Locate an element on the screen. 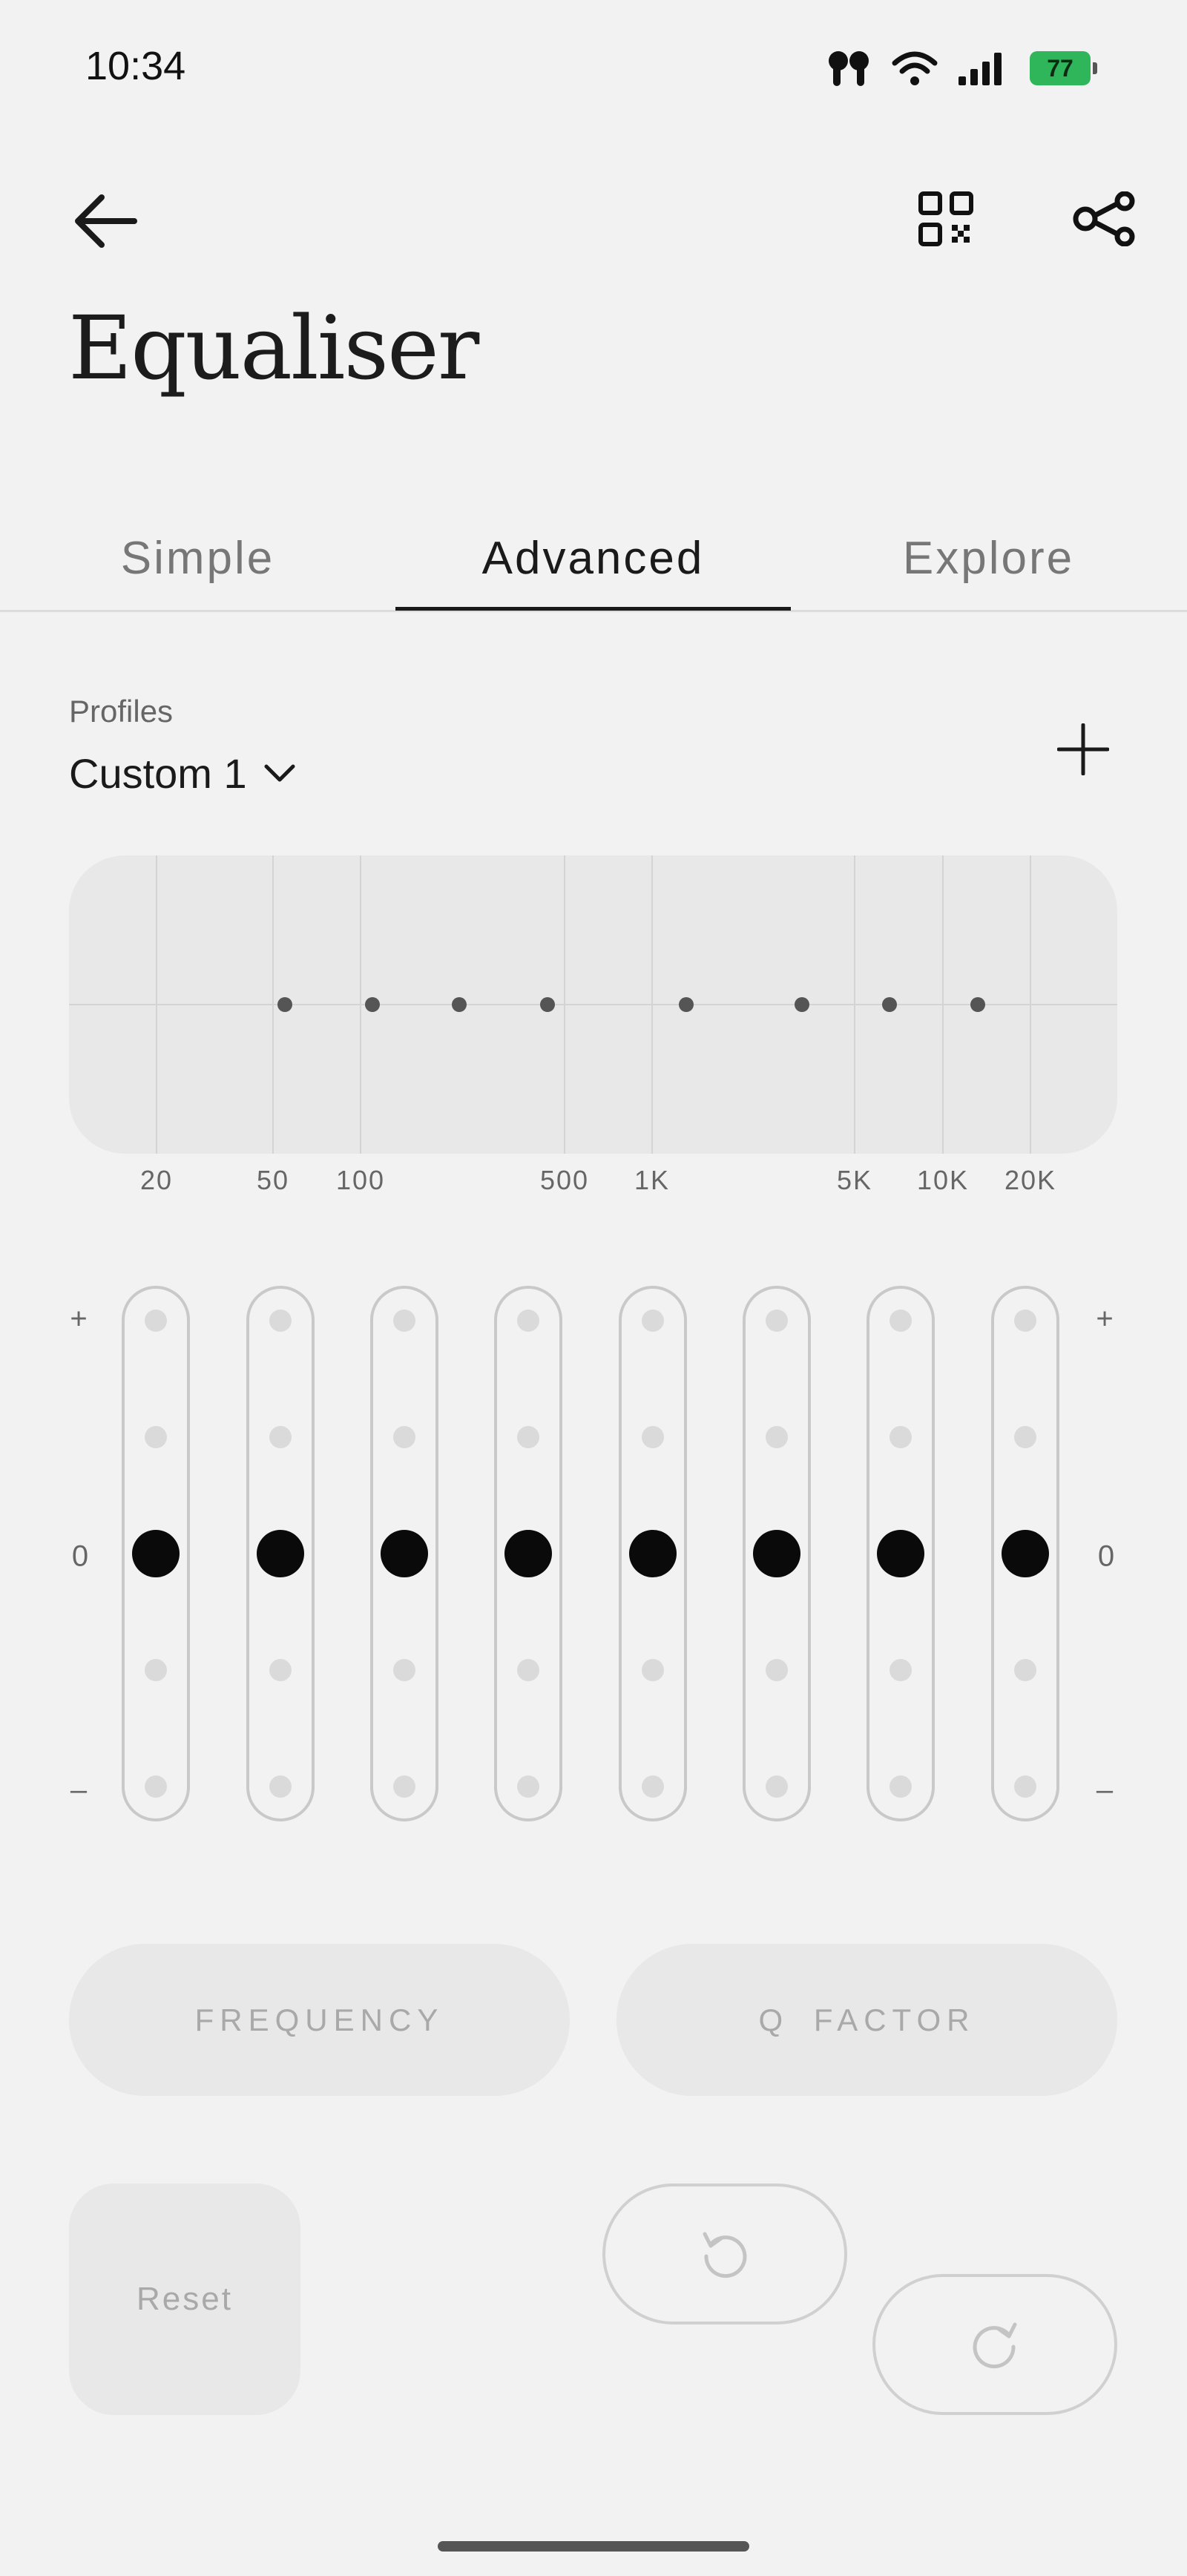  frequency-label: FREQUENCY is located at coordinates (319, 2019).